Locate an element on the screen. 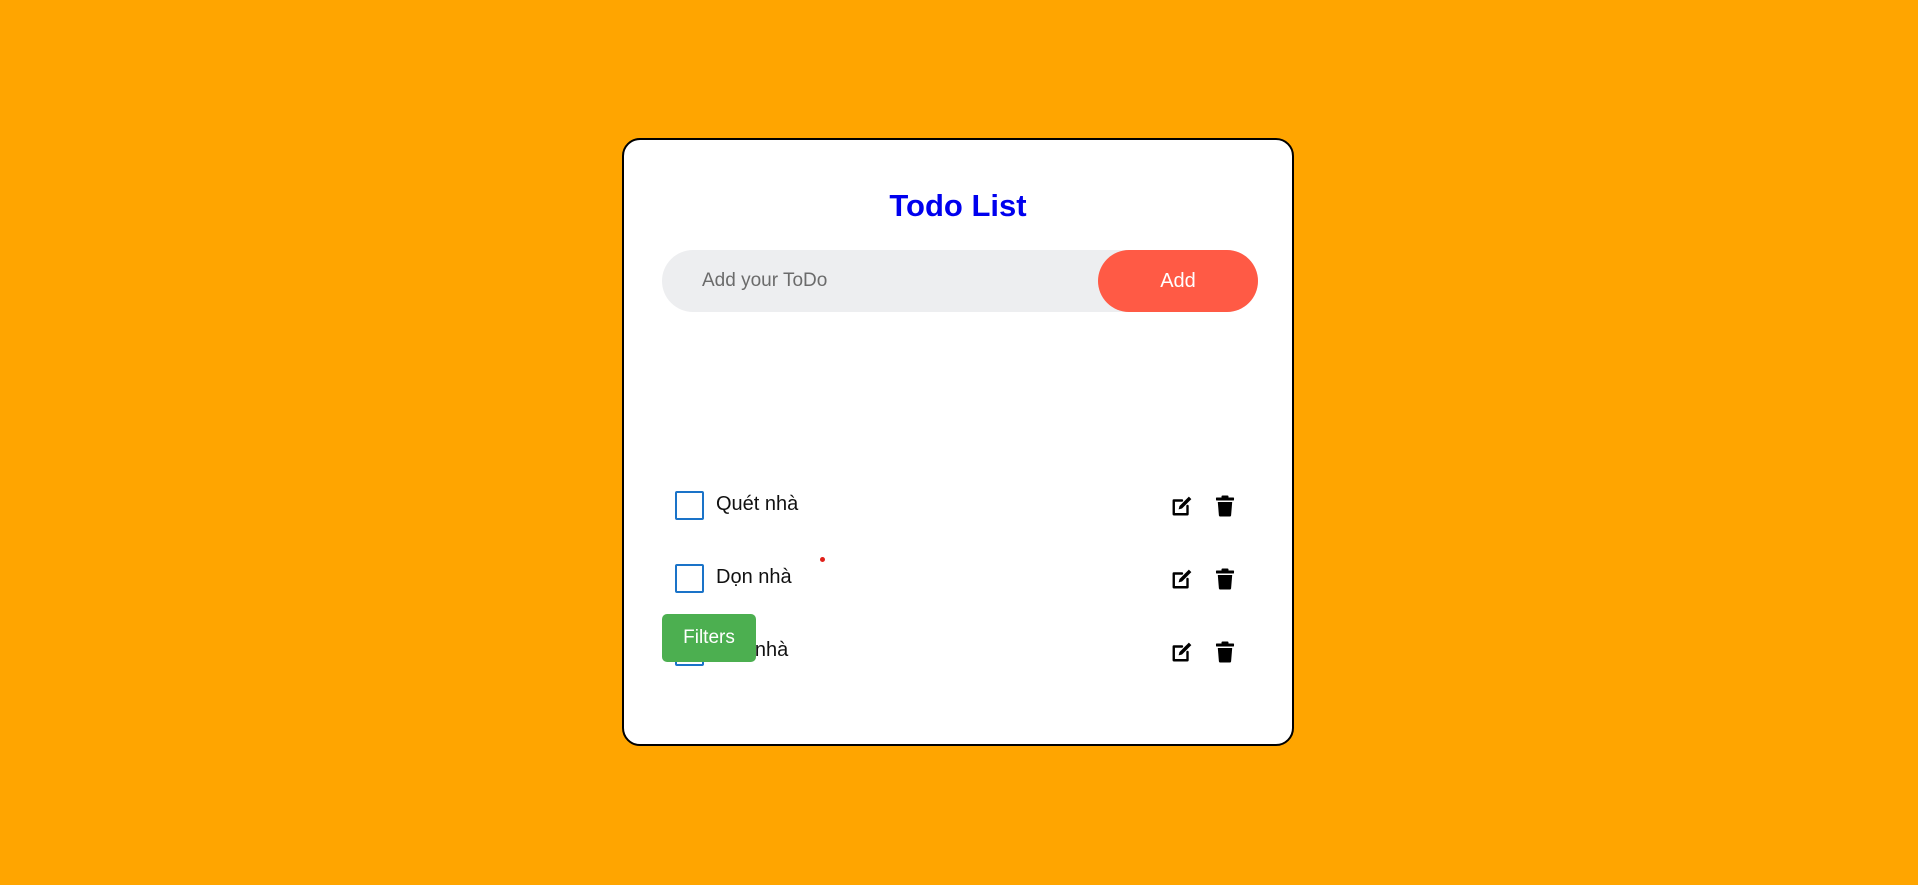  todo-text: Quét nhà is located at coordinates (757, 504).